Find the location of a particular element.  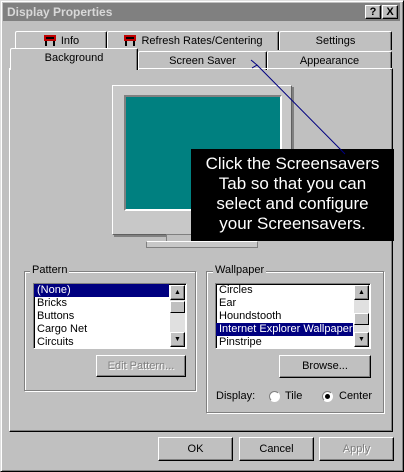

callout-arrow is located at coordinates (298, 107).